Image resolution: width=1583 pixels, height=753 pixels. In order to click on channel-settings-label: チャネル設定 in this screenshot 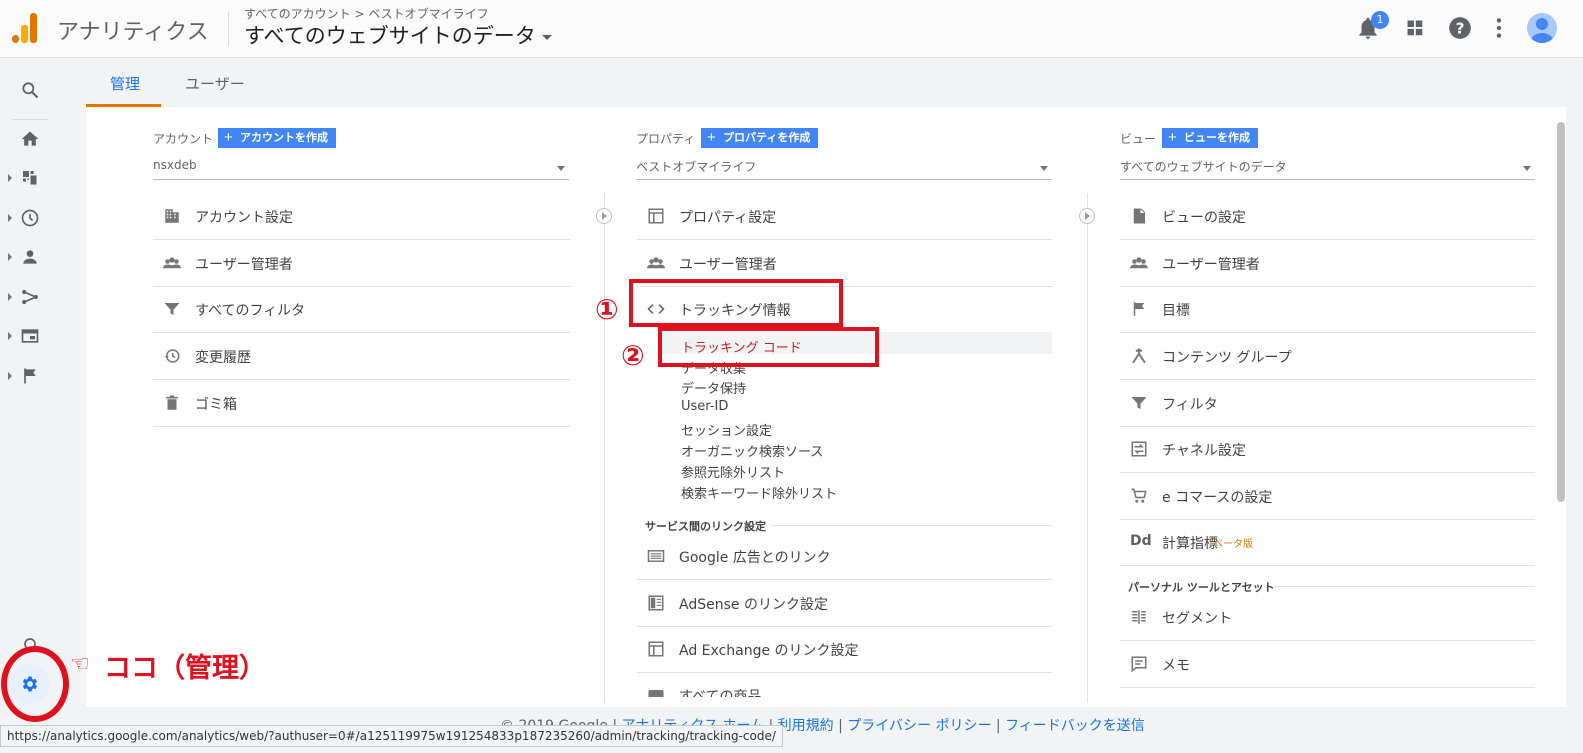, I will do `click(1204, 451)`.